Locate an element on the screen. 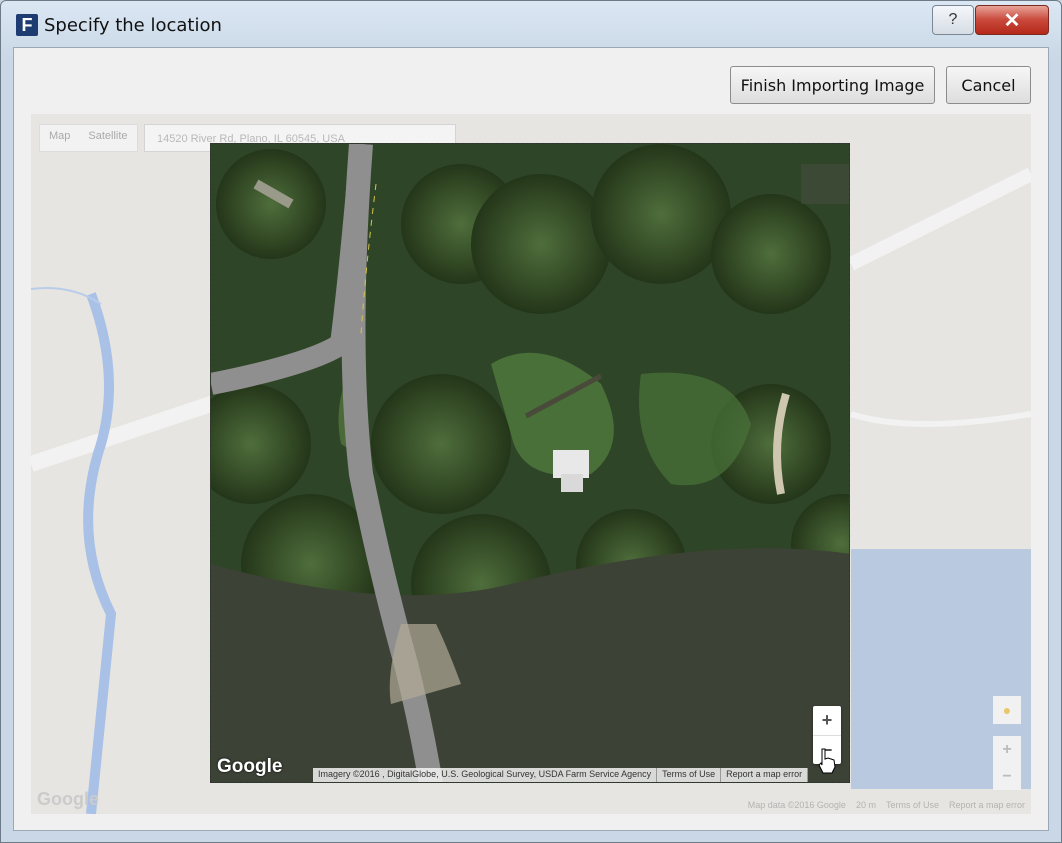 The width and height of the screenshot is (1062, 843). pegman-icon: ● is located at coordinates (1007, 710).